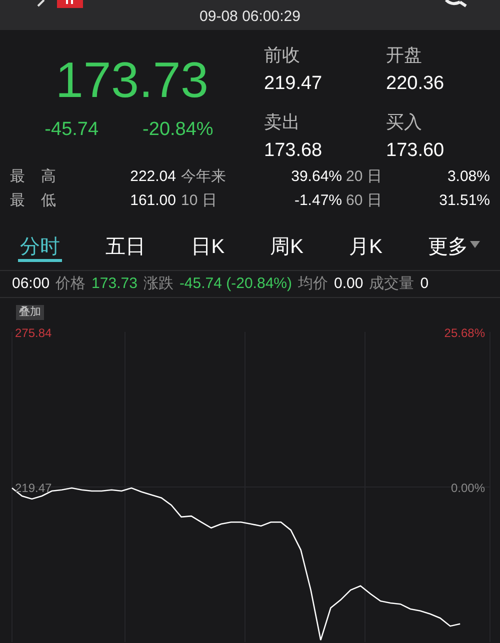  Describe the element at coordinates (364, 200) in the screenshot. I see `stat-period: 60 日` at that location.